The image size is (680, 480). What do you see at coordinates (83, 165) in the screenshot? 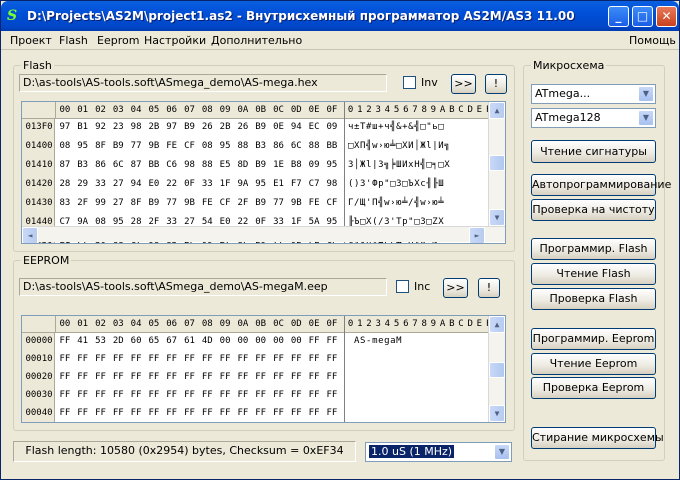
I see `hex-byte: B3` at bounding box center [83, 165].